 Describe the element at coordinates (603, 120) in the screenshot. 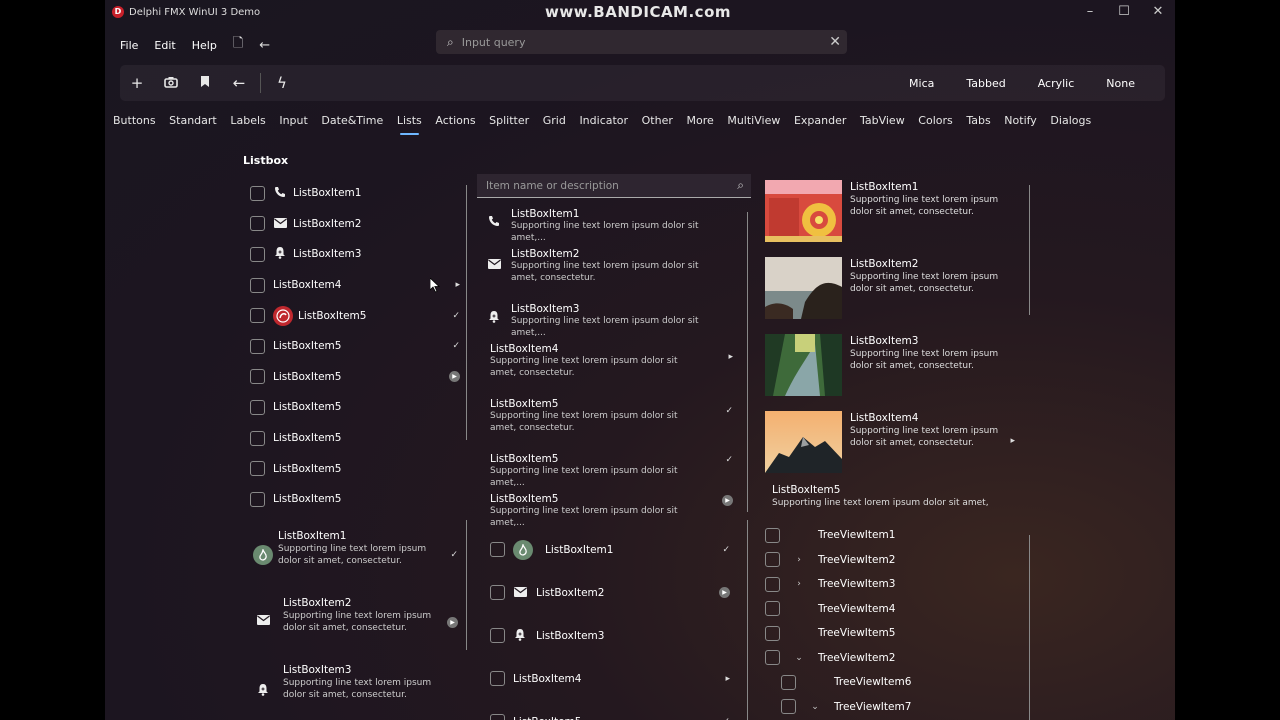

I see `tab-indicator: Indicator` at that location.